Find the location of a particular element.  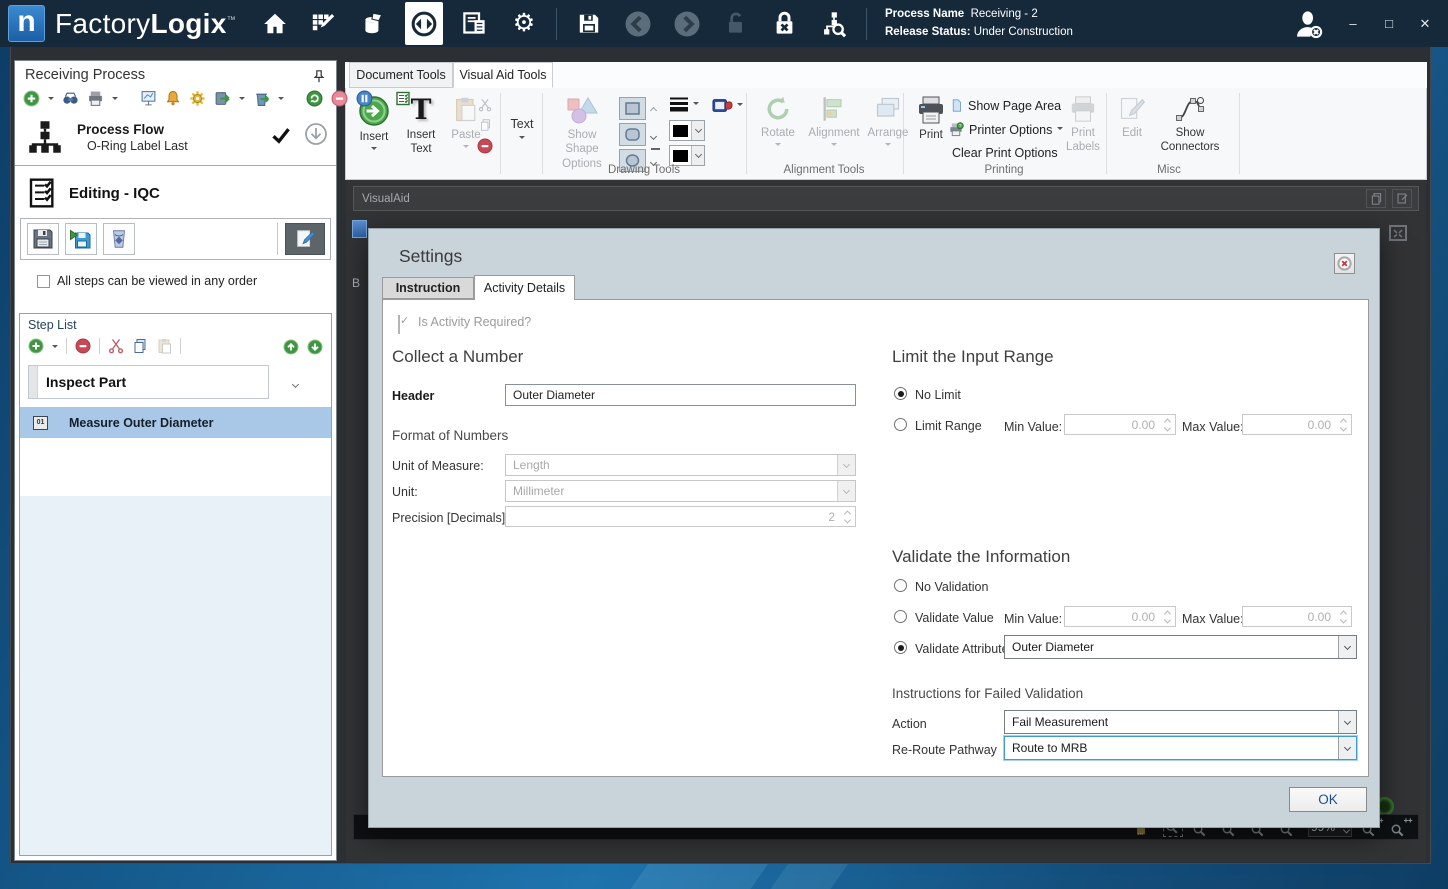

action-select: Fail Measurement is located at coordinates (1180, 722).